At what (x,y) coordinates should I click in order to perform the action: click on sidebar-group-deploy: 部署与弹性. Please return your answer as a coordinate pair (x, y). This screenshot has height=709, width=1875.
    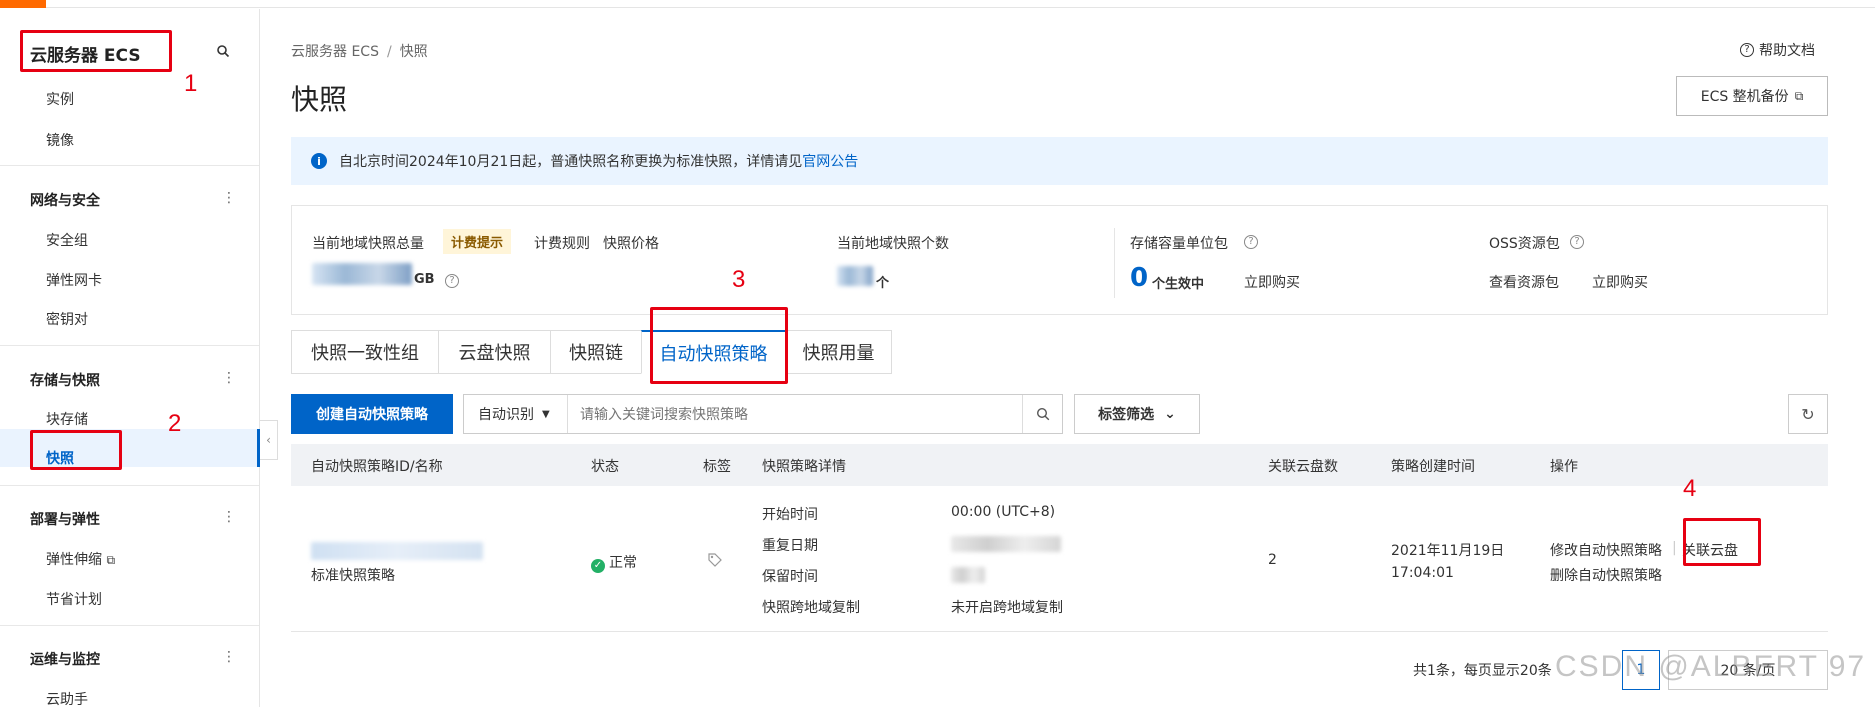
    Looking at the image, I should click on (65, 519).